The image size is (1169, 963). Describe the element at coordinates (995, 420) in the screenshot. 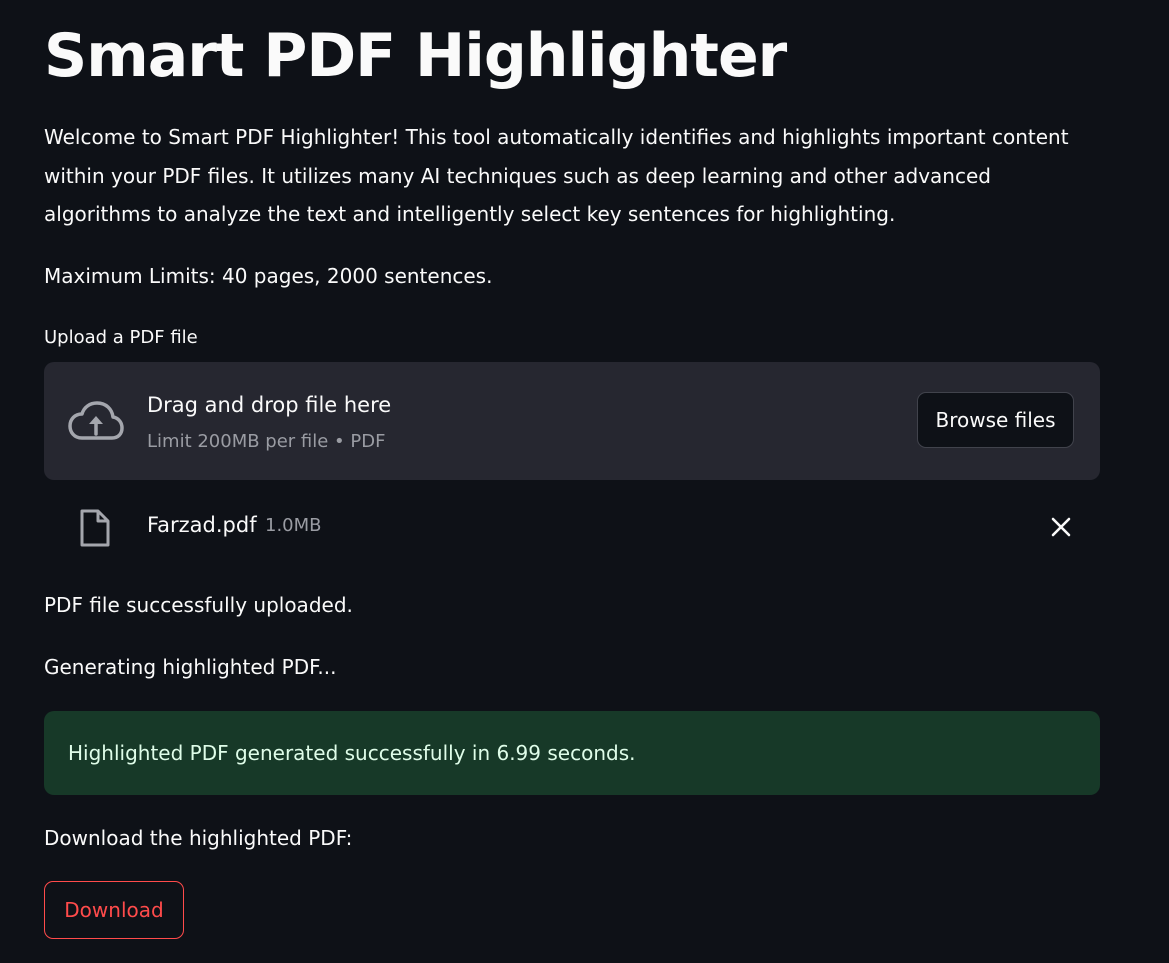

I see `browse-files-button: Browse files` at that location.